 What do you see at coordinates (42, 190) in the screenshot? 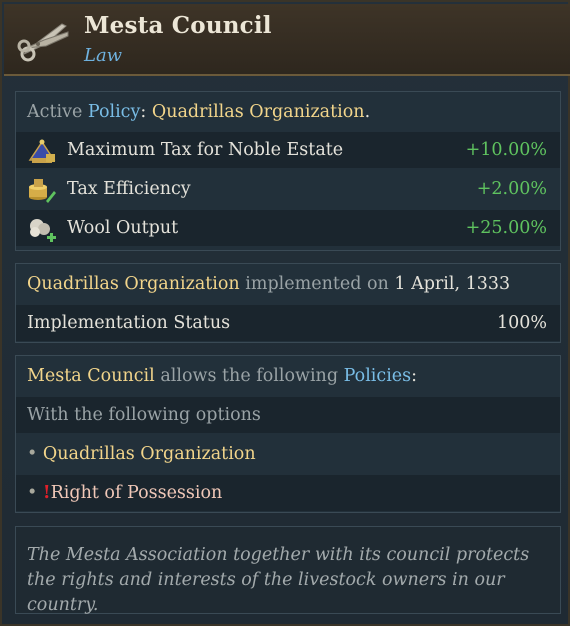
I see `tax-efficiency-icon` at bounding box center [42, 190].